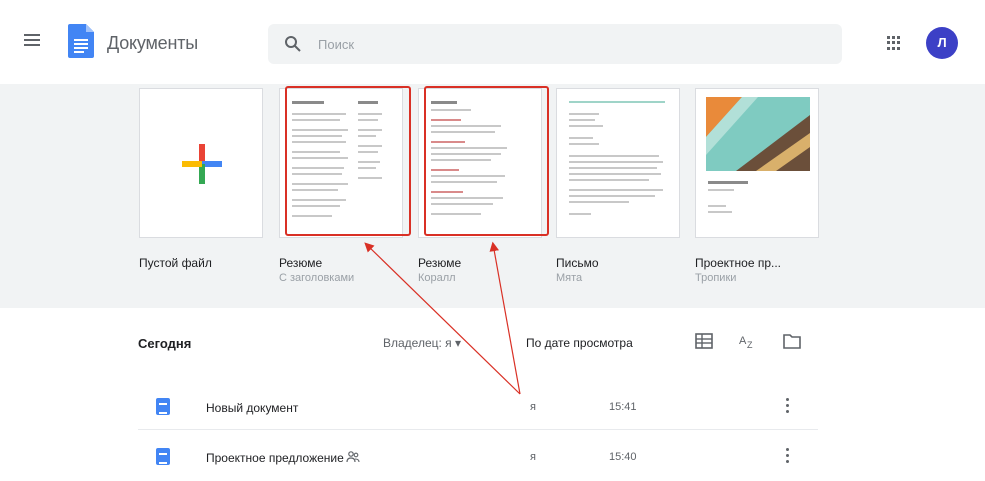 The height and width of the screenshot is (481, 985). Describe the element at coordinates (152, 43) in the screenshot. I see `app-title: Документы` at that location.